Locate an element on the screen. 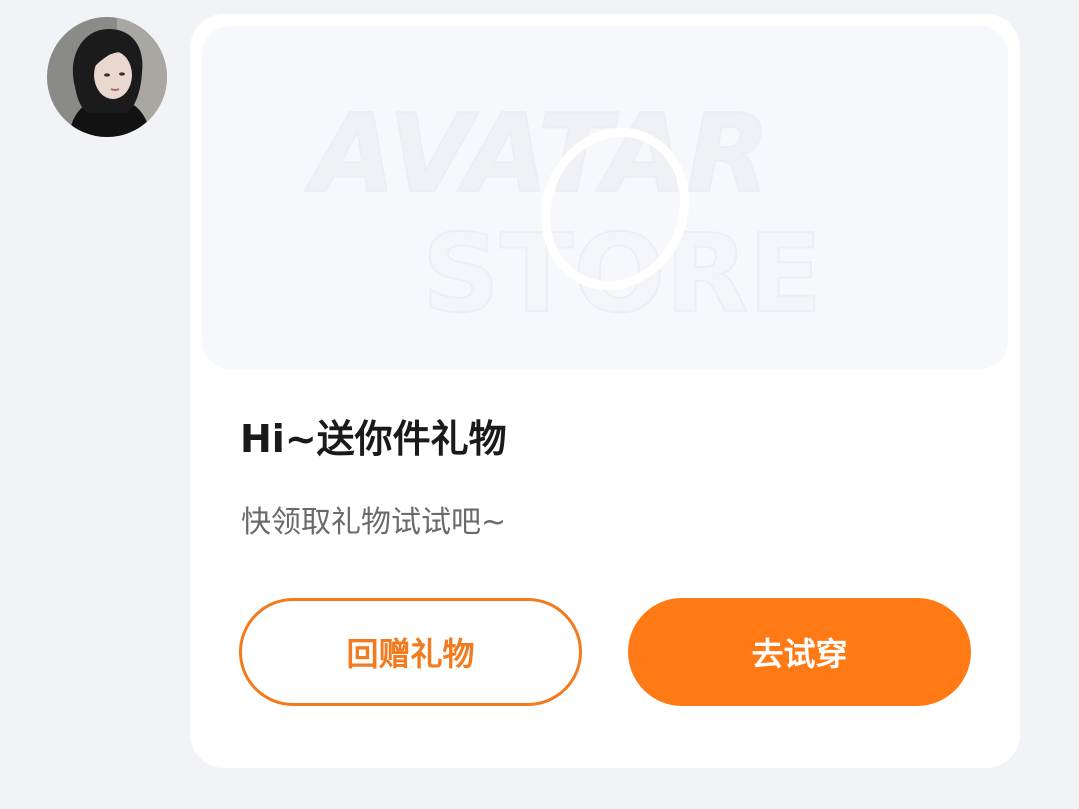 The height and width of the screenshot is (809, 1079). watermark-avatar: AVATAR is located at coordinates (537, 154).